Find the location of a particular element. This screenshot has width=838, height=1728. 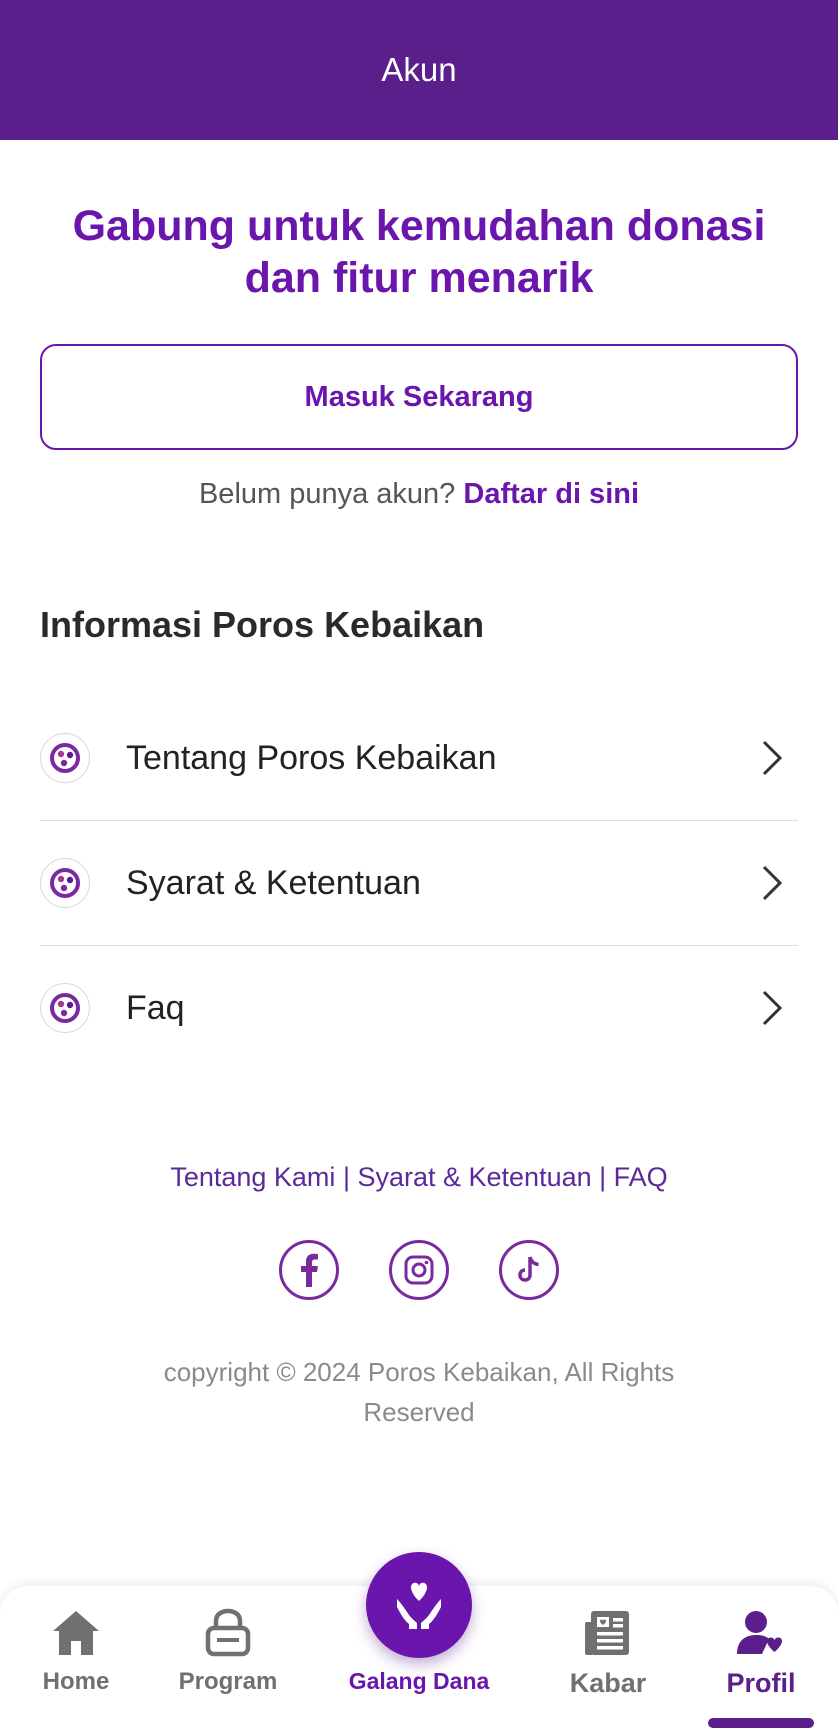

app-header: Akun is located at coordinates (419, 70).